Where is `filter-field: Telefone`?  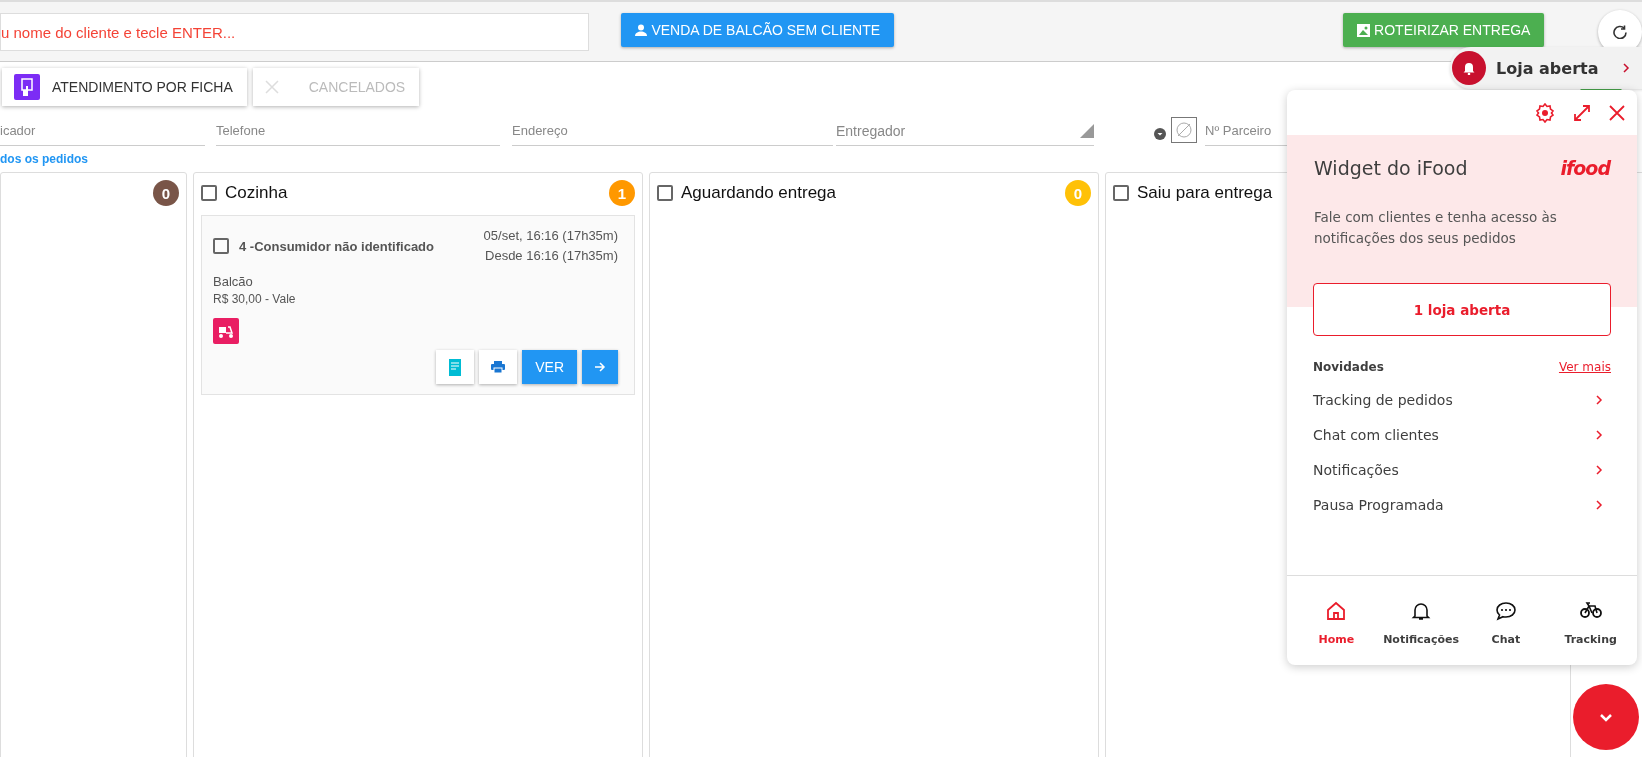
filter-field: Telefone is located at coordinates (358, 131).